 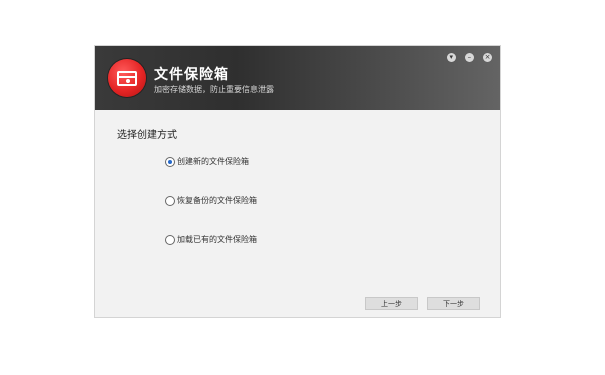 I want to click on chevron-down-icon: ▾, so click(x=451, y=57).